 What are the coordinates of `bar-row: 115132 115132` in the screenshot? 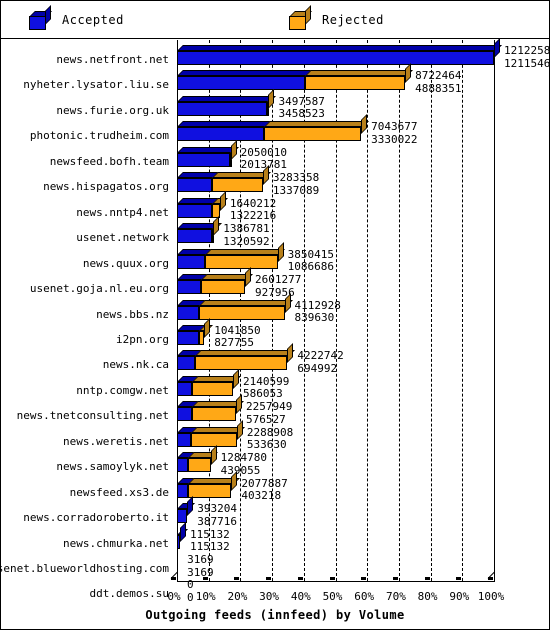 It's located at (275, 537).